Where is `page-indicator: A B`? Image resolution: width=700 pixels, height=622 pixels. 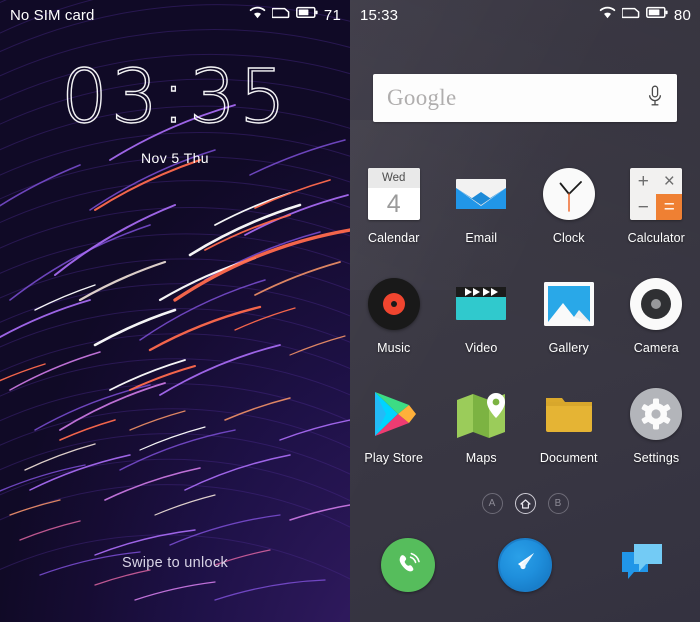
page-indicator: A B is located at coordinates (525, 503).